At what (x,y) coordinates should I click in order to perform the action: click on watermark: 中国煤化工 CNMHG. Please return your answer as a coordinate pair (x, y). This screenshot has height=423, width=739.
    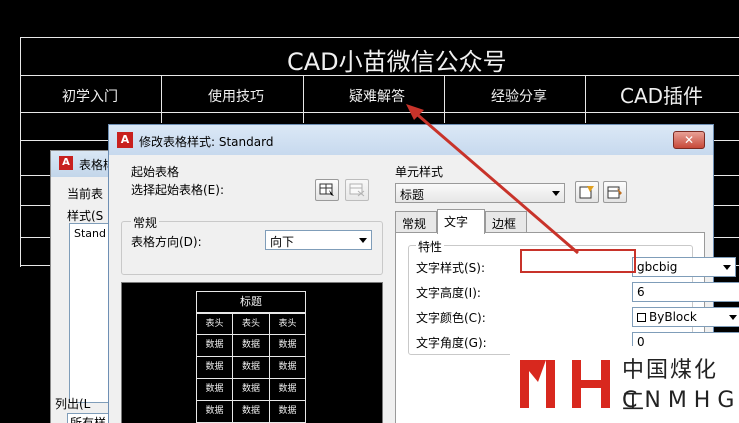
    Looking at the image, I should click on (624, 384).